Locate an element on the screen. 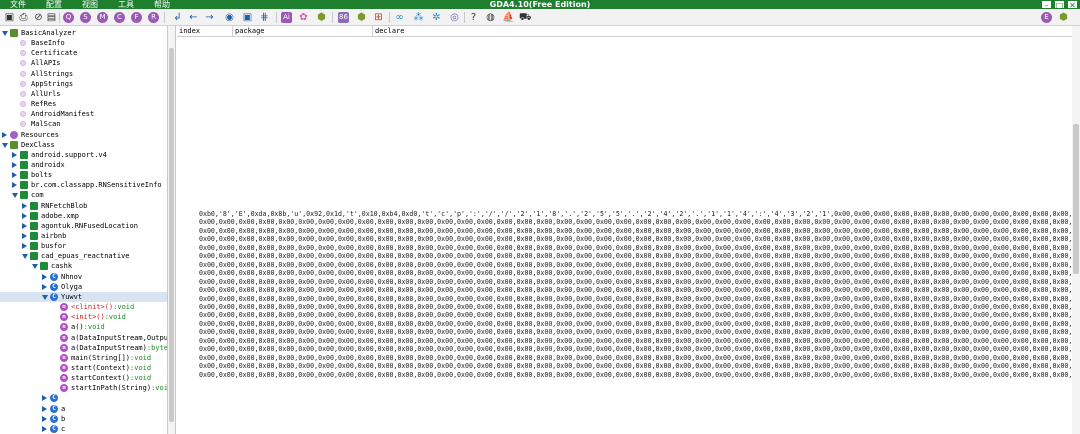  tree-row: airbnb is located at coordinates (83, 236).